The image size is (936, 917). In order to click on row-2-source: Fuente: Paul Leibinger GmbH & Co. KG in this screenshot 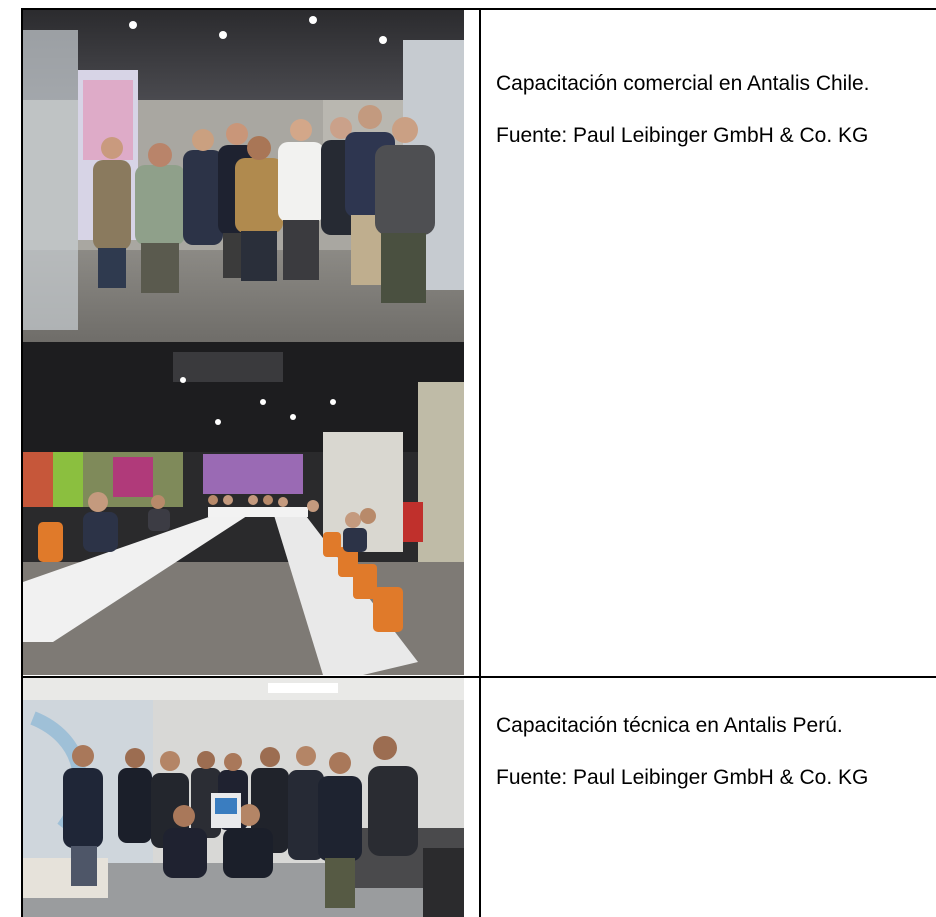, I will do `click(682, 777)`.